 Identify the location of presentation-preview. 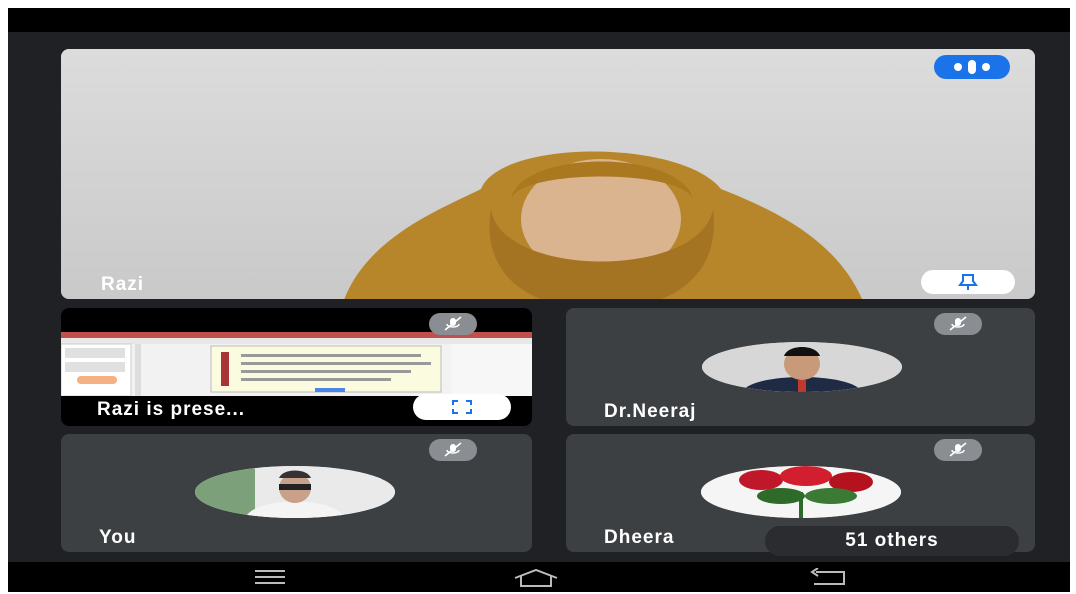
(296, 364).